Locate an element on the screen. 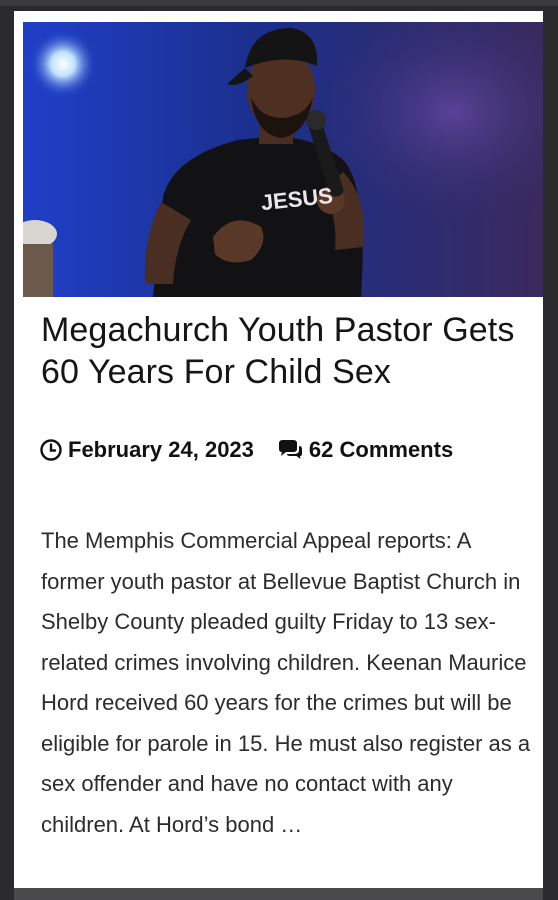 The width and height of the screenshot is (558, 900). post-date: February 24, 2023 is located at coordinates (146, 450).